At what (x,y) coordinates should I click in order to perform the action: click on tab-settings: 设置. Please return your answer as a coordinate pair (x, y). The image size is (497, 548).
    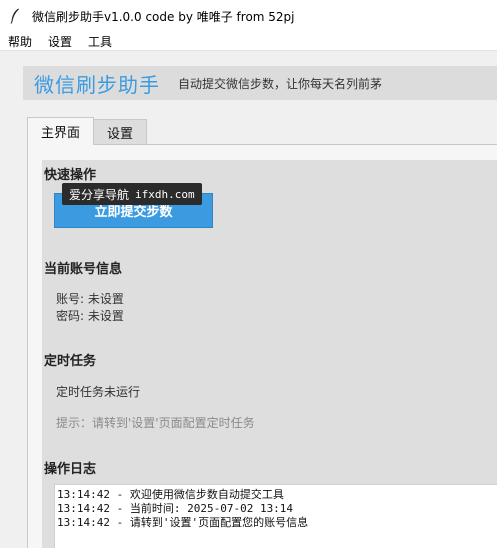
    Looking at the image, I should click on (120, 132).